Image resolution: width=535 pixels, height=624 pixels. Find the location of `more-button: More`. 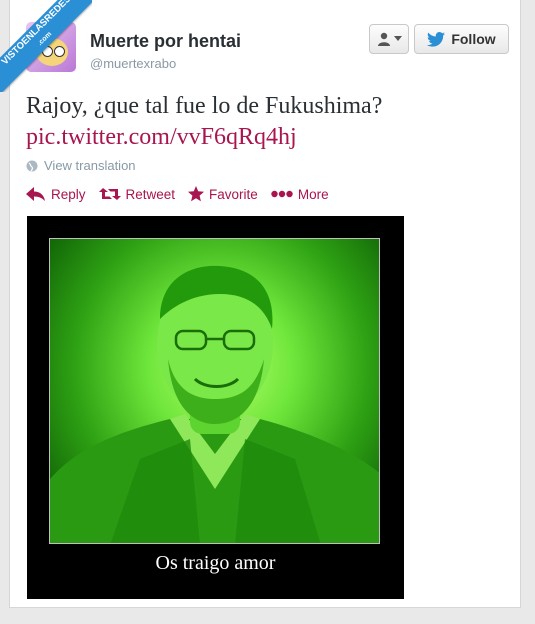

more-button: More is located at coordinates (300, 194).